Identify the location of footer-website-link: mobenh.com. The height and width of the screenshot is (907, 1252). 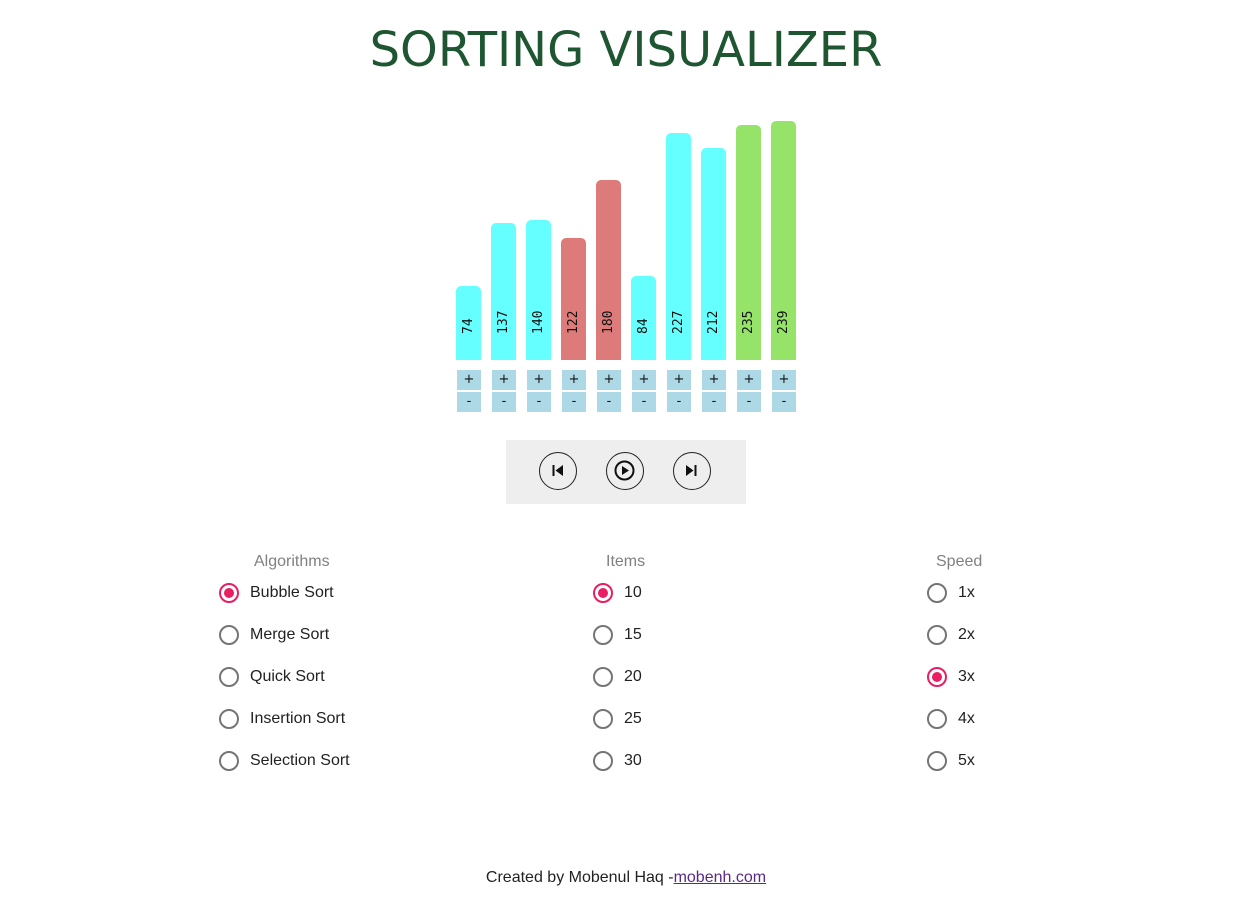
(720, 877).